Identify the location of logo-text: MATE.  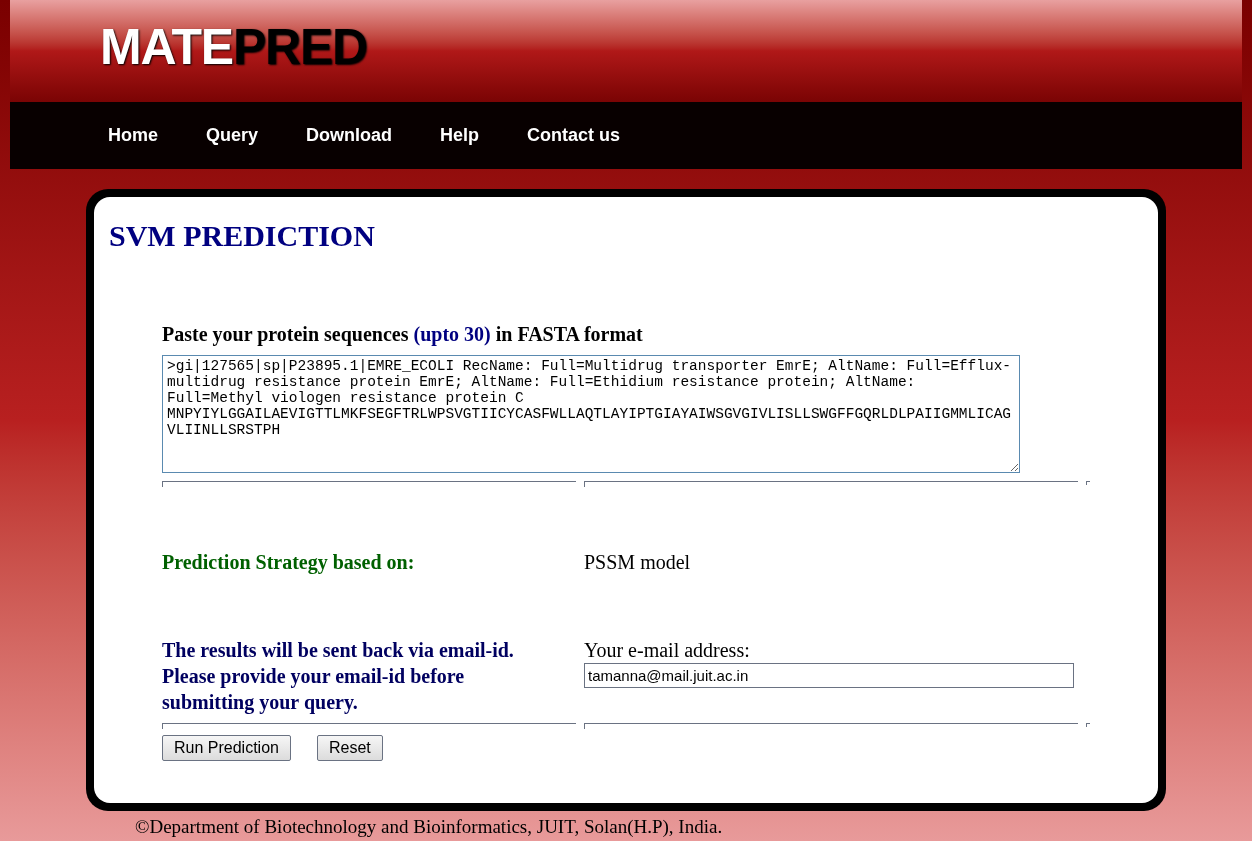
(166, 46).